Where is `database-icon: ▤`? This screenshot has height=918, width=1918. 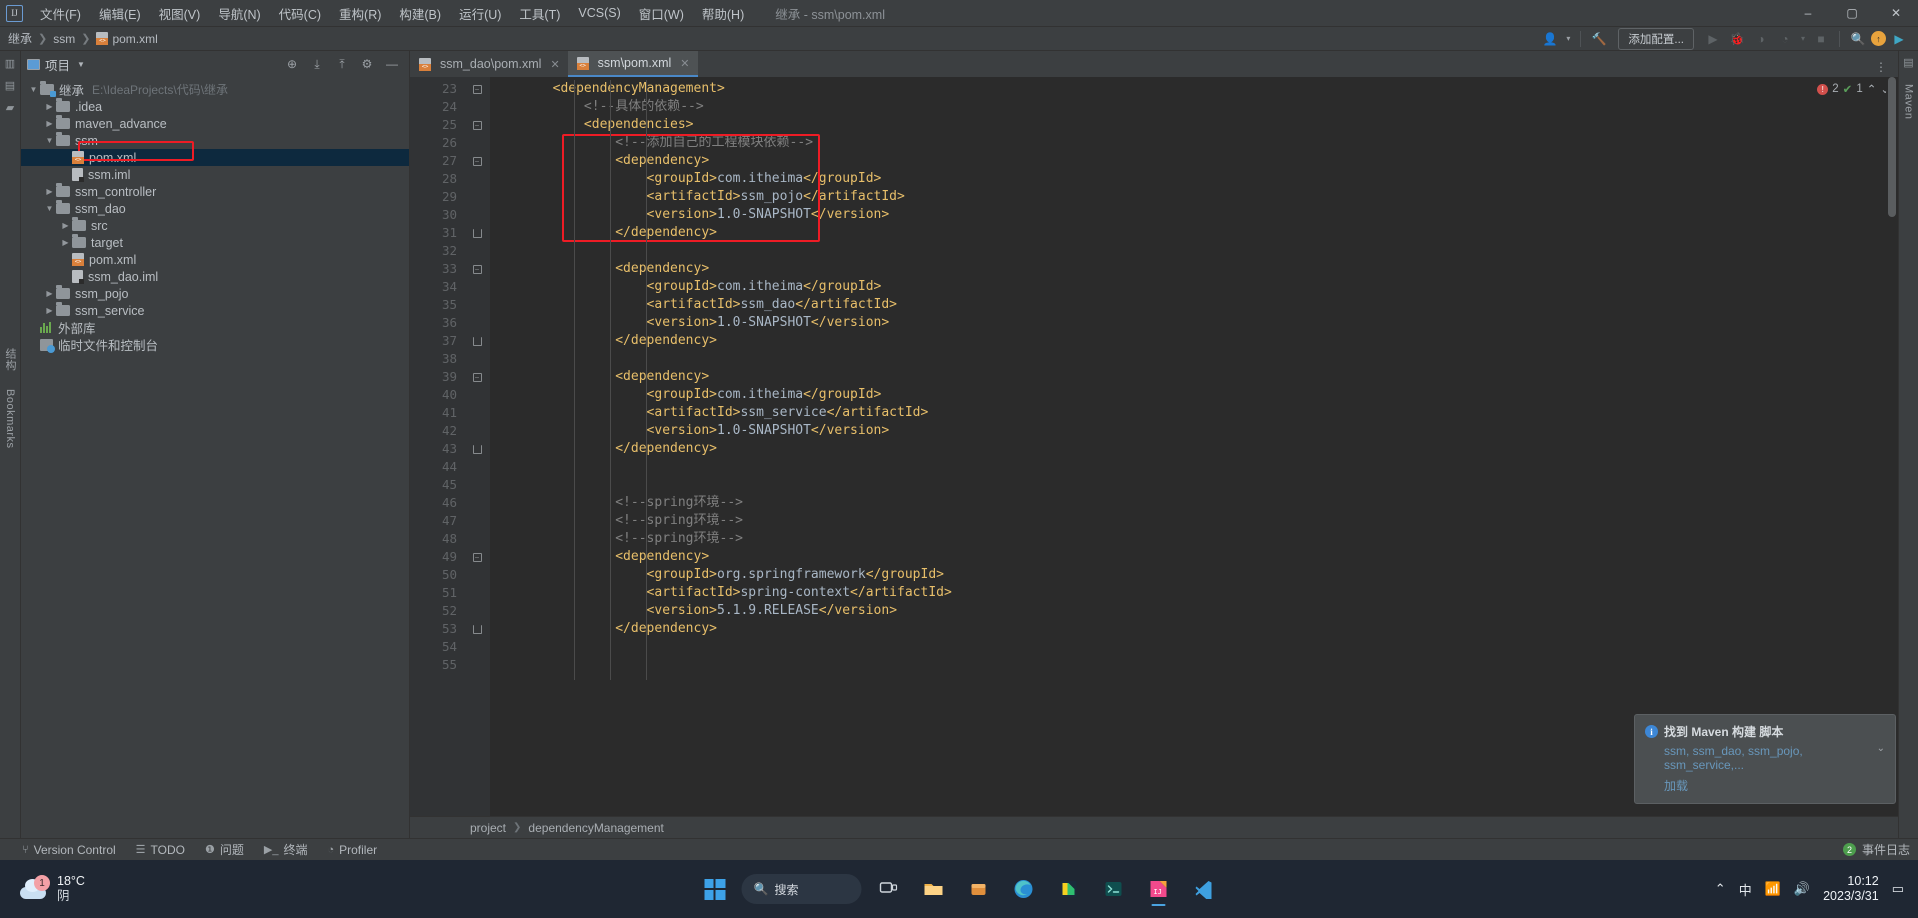 database-icon: ▤ is located at coordinates (1908, 62).